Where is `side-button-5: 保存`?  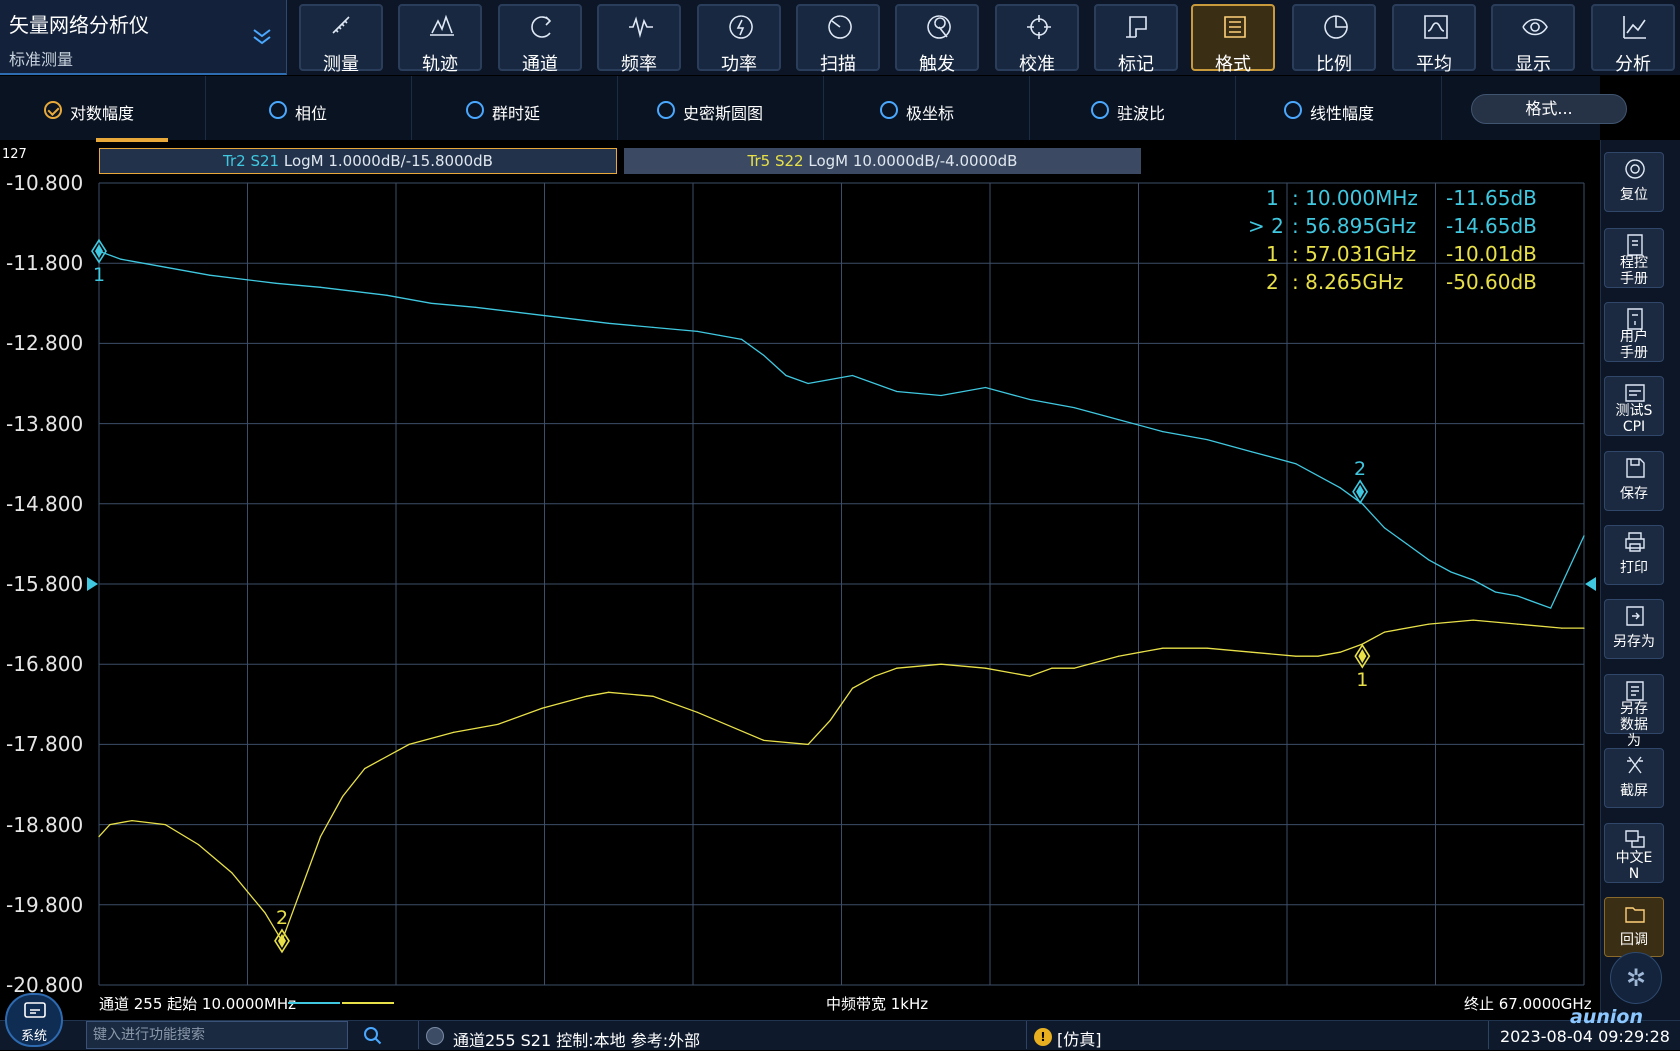 side-button-5: 保存 is located at coordinates (1634, 481).